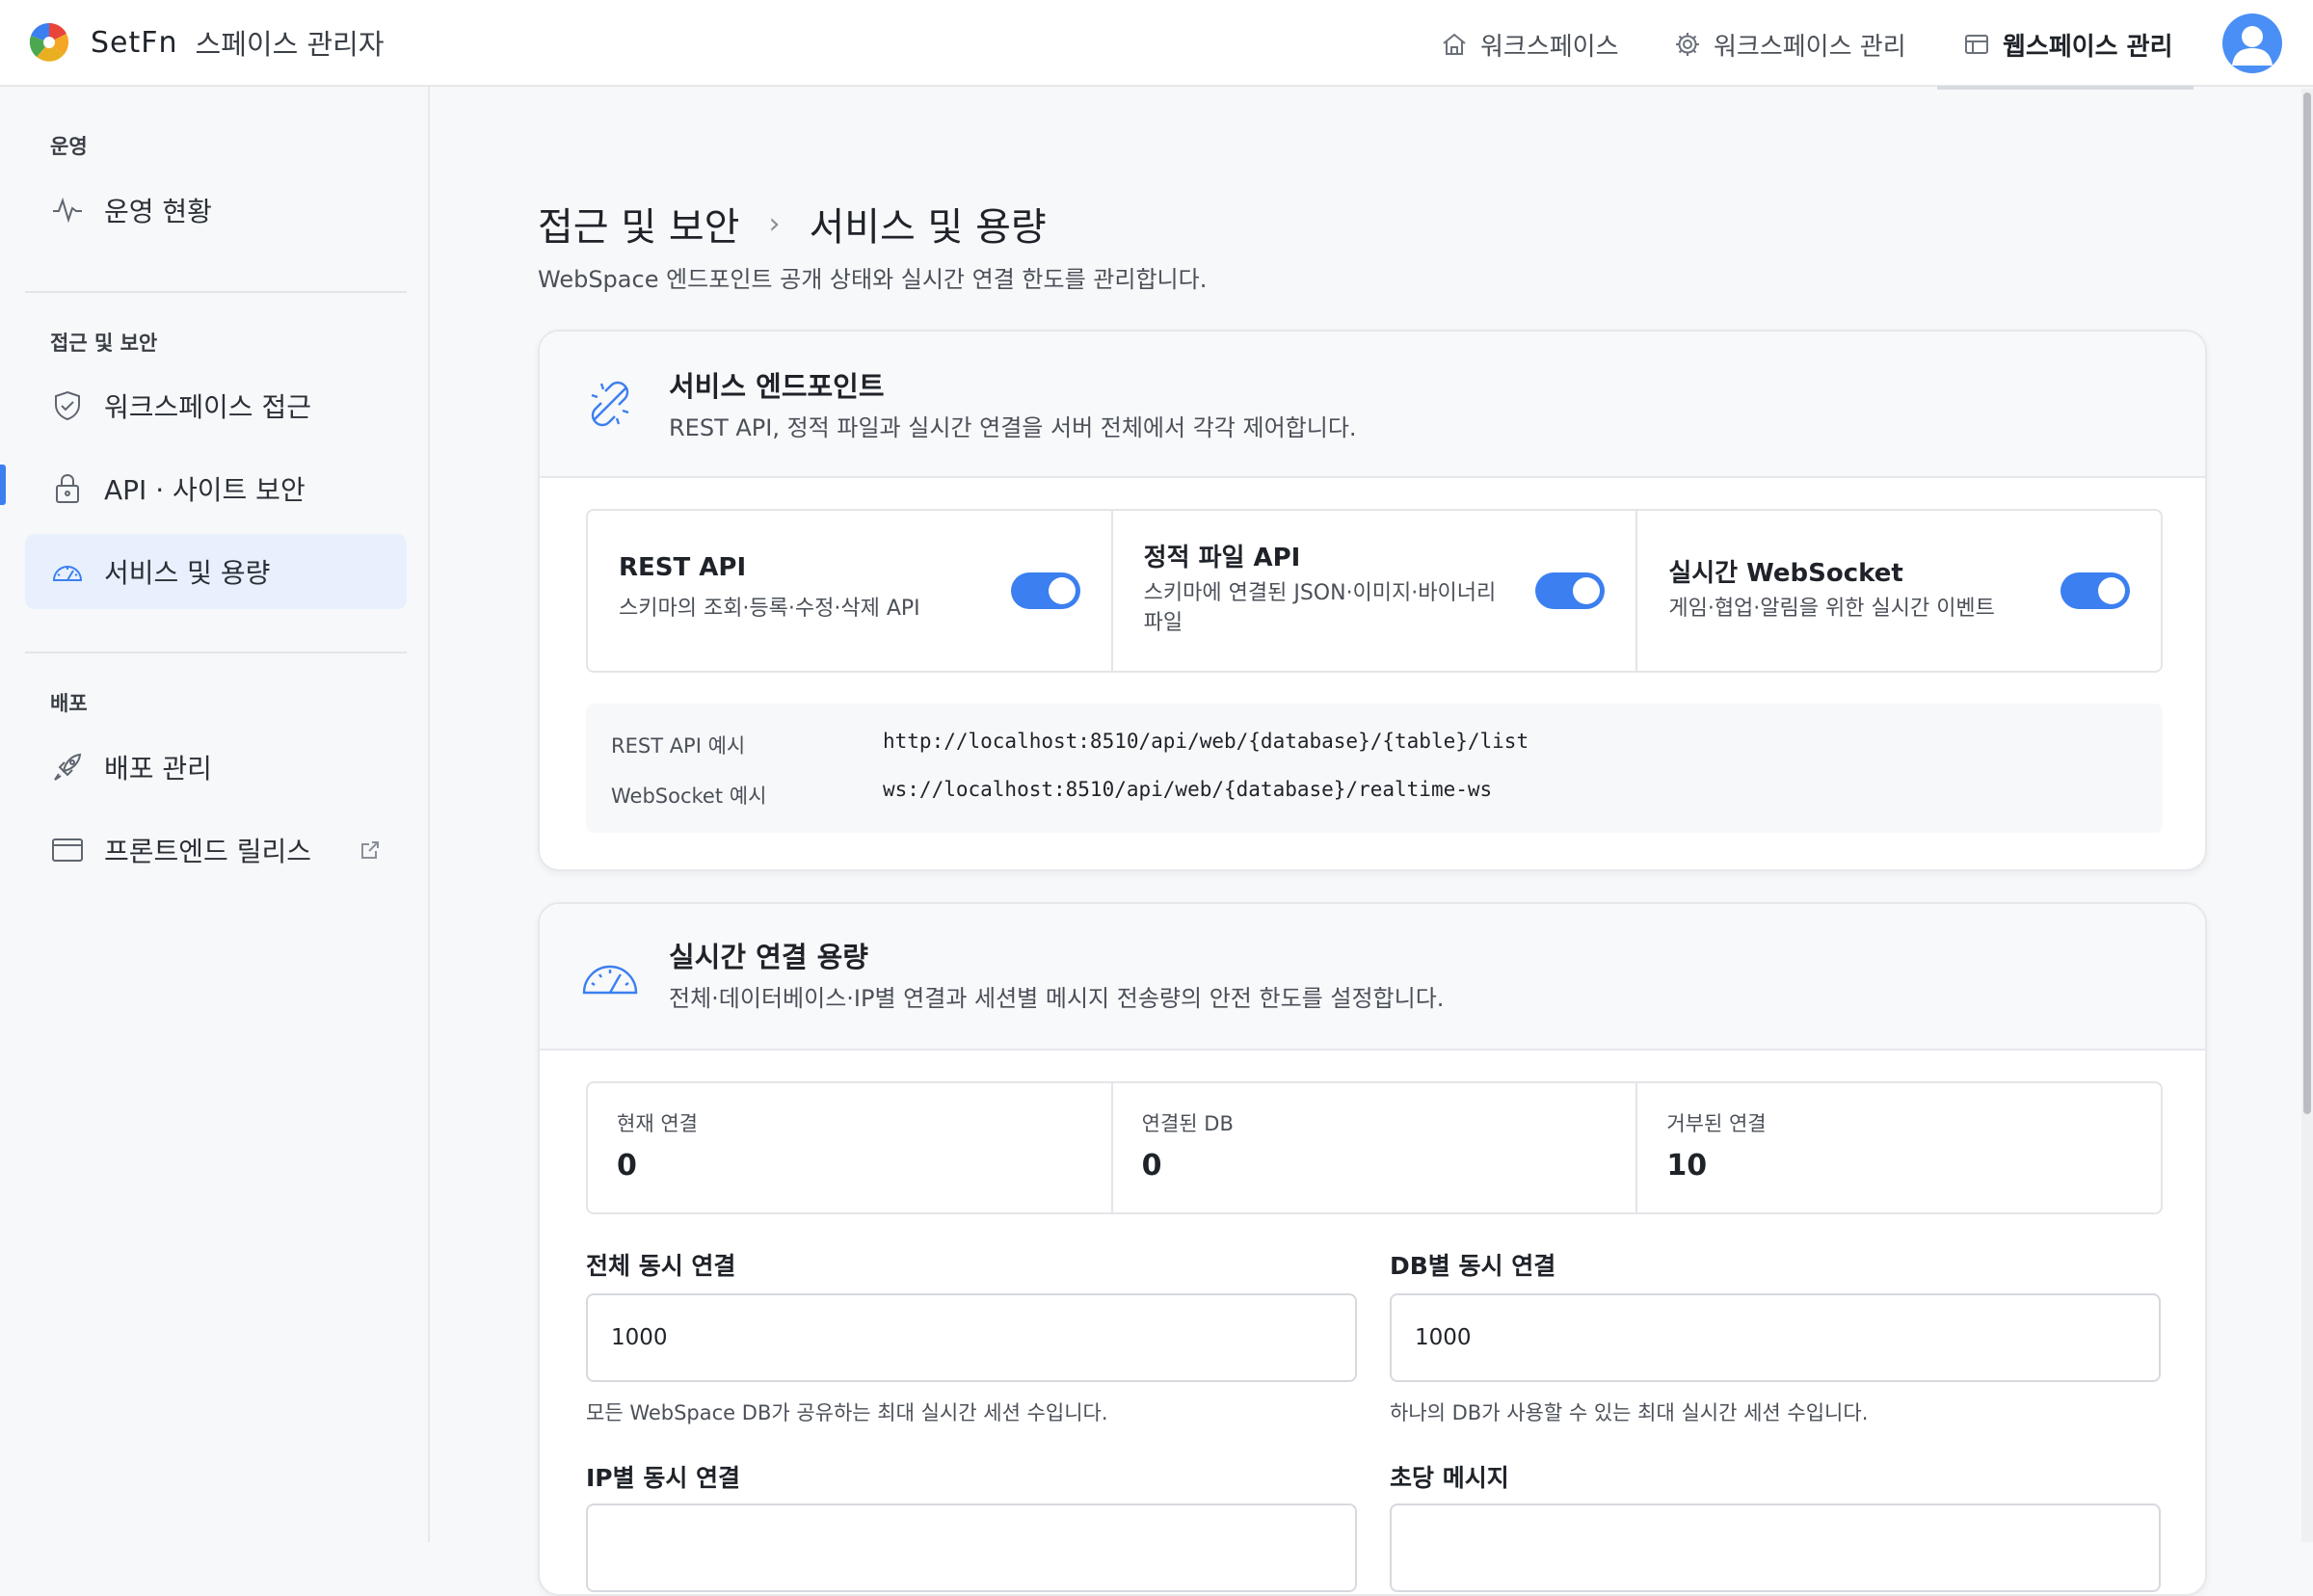  I want to click on home-icon, so click(1454, 44).